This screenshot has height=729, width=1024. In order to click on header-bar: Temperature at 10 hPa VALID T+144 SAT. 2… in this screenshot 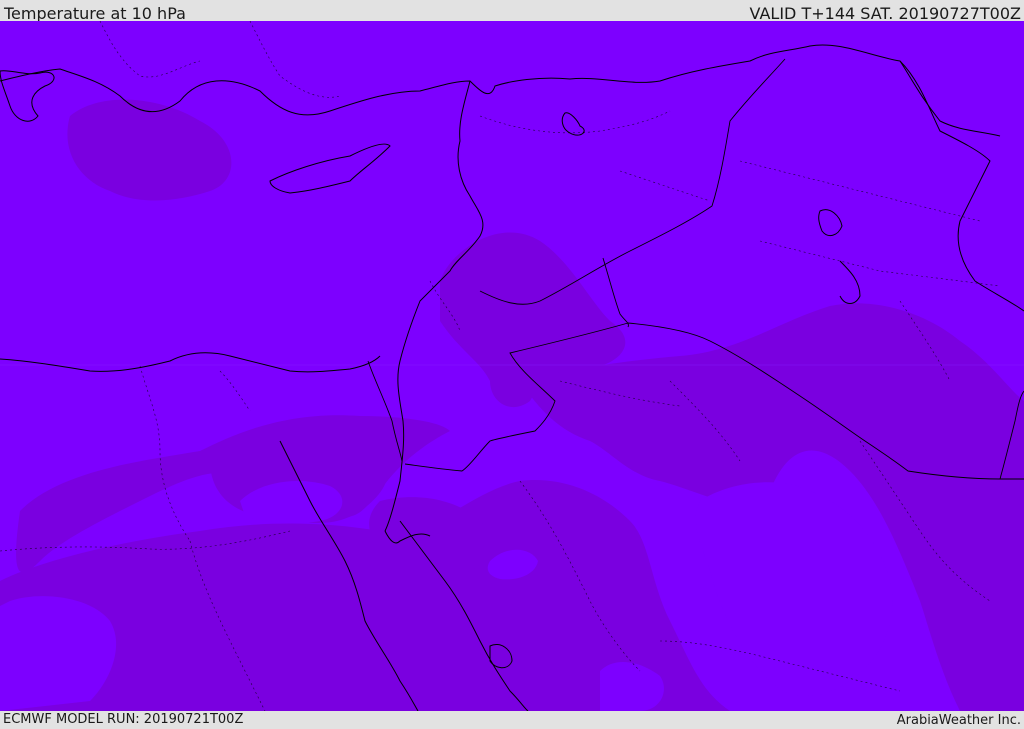, I will do `click(512, 11)`.